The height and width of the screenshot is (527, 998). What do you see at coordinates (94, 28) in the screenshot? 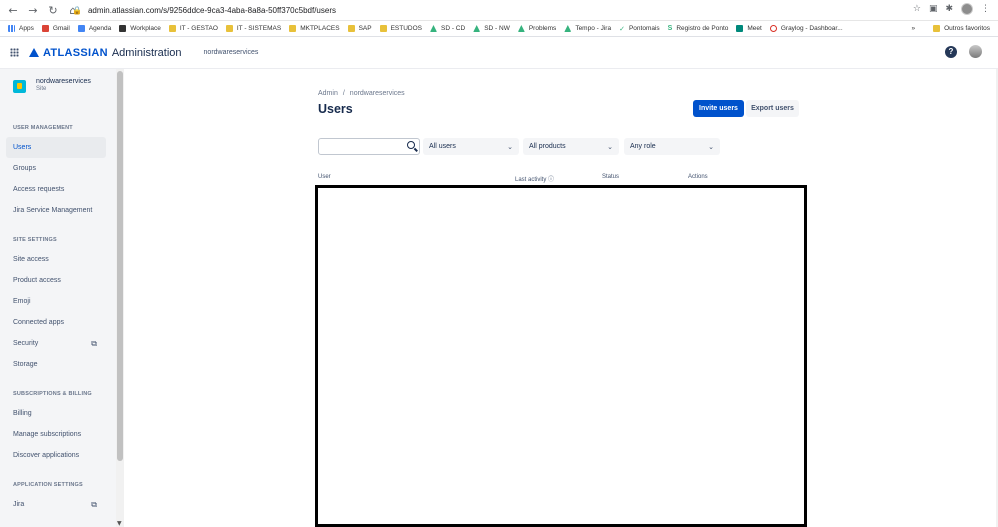
I see `bookmark-agenda: Agenda` at bounding box center [94, 28].